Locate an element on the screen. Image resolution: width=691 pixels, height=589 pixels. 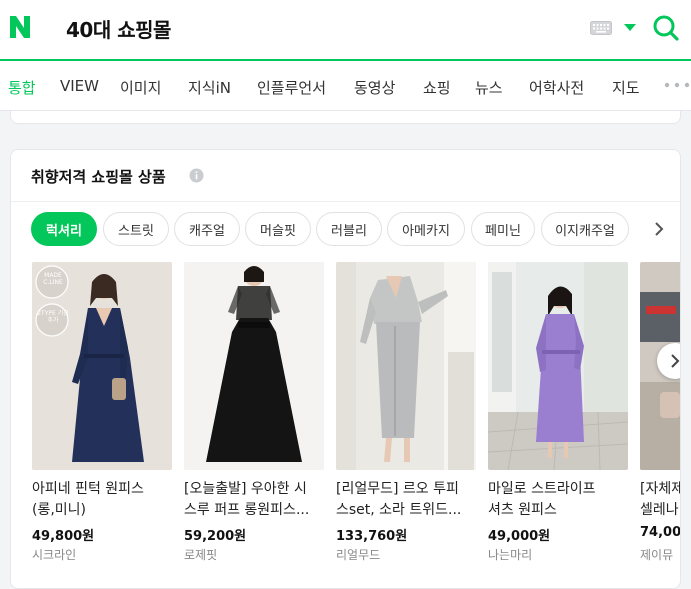
product-name: 마일로 스트라이프 셔츠 원피스 is located at coordinates (558, 500).